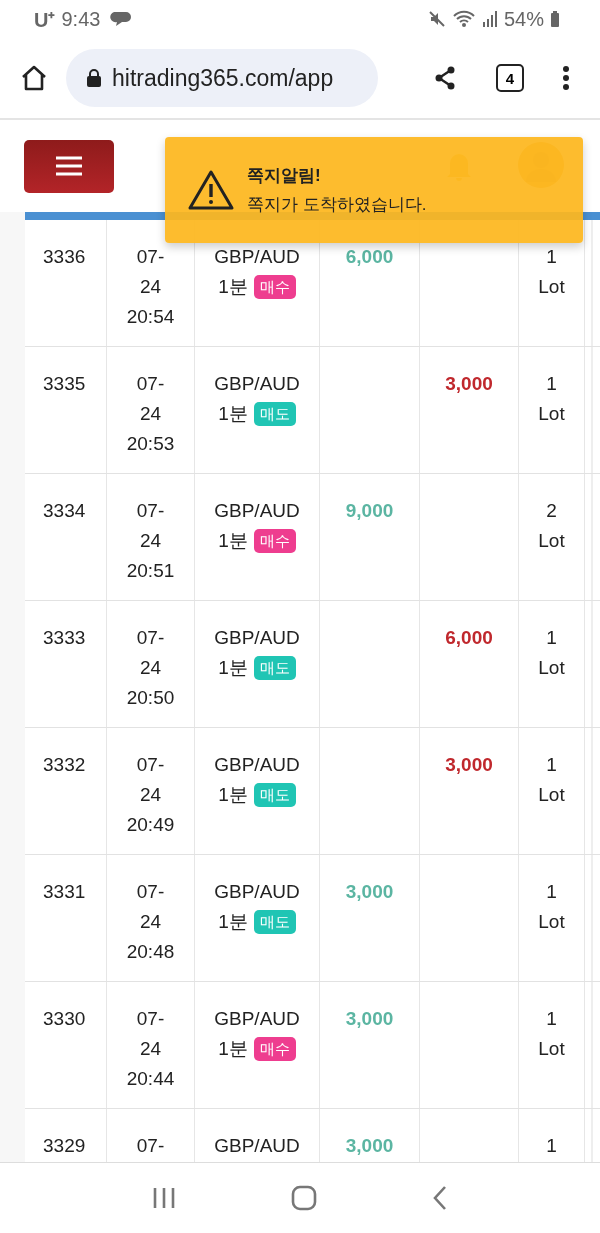 Image resolution: width=600 pixels, height=1233 pixels. I want to click on lot-line: 2, so click(551, 511).